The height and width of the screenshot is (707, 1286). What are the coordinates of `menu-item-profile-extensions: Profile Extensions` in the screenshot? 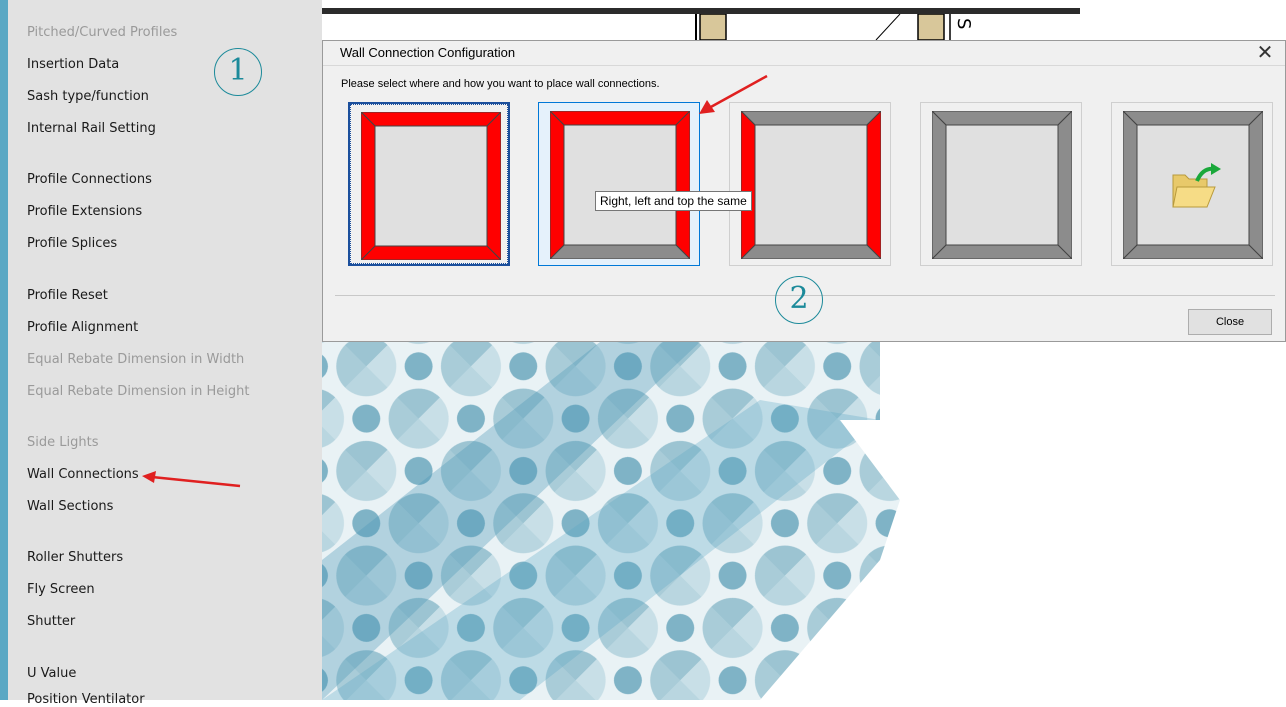 It's located at (84, 211).